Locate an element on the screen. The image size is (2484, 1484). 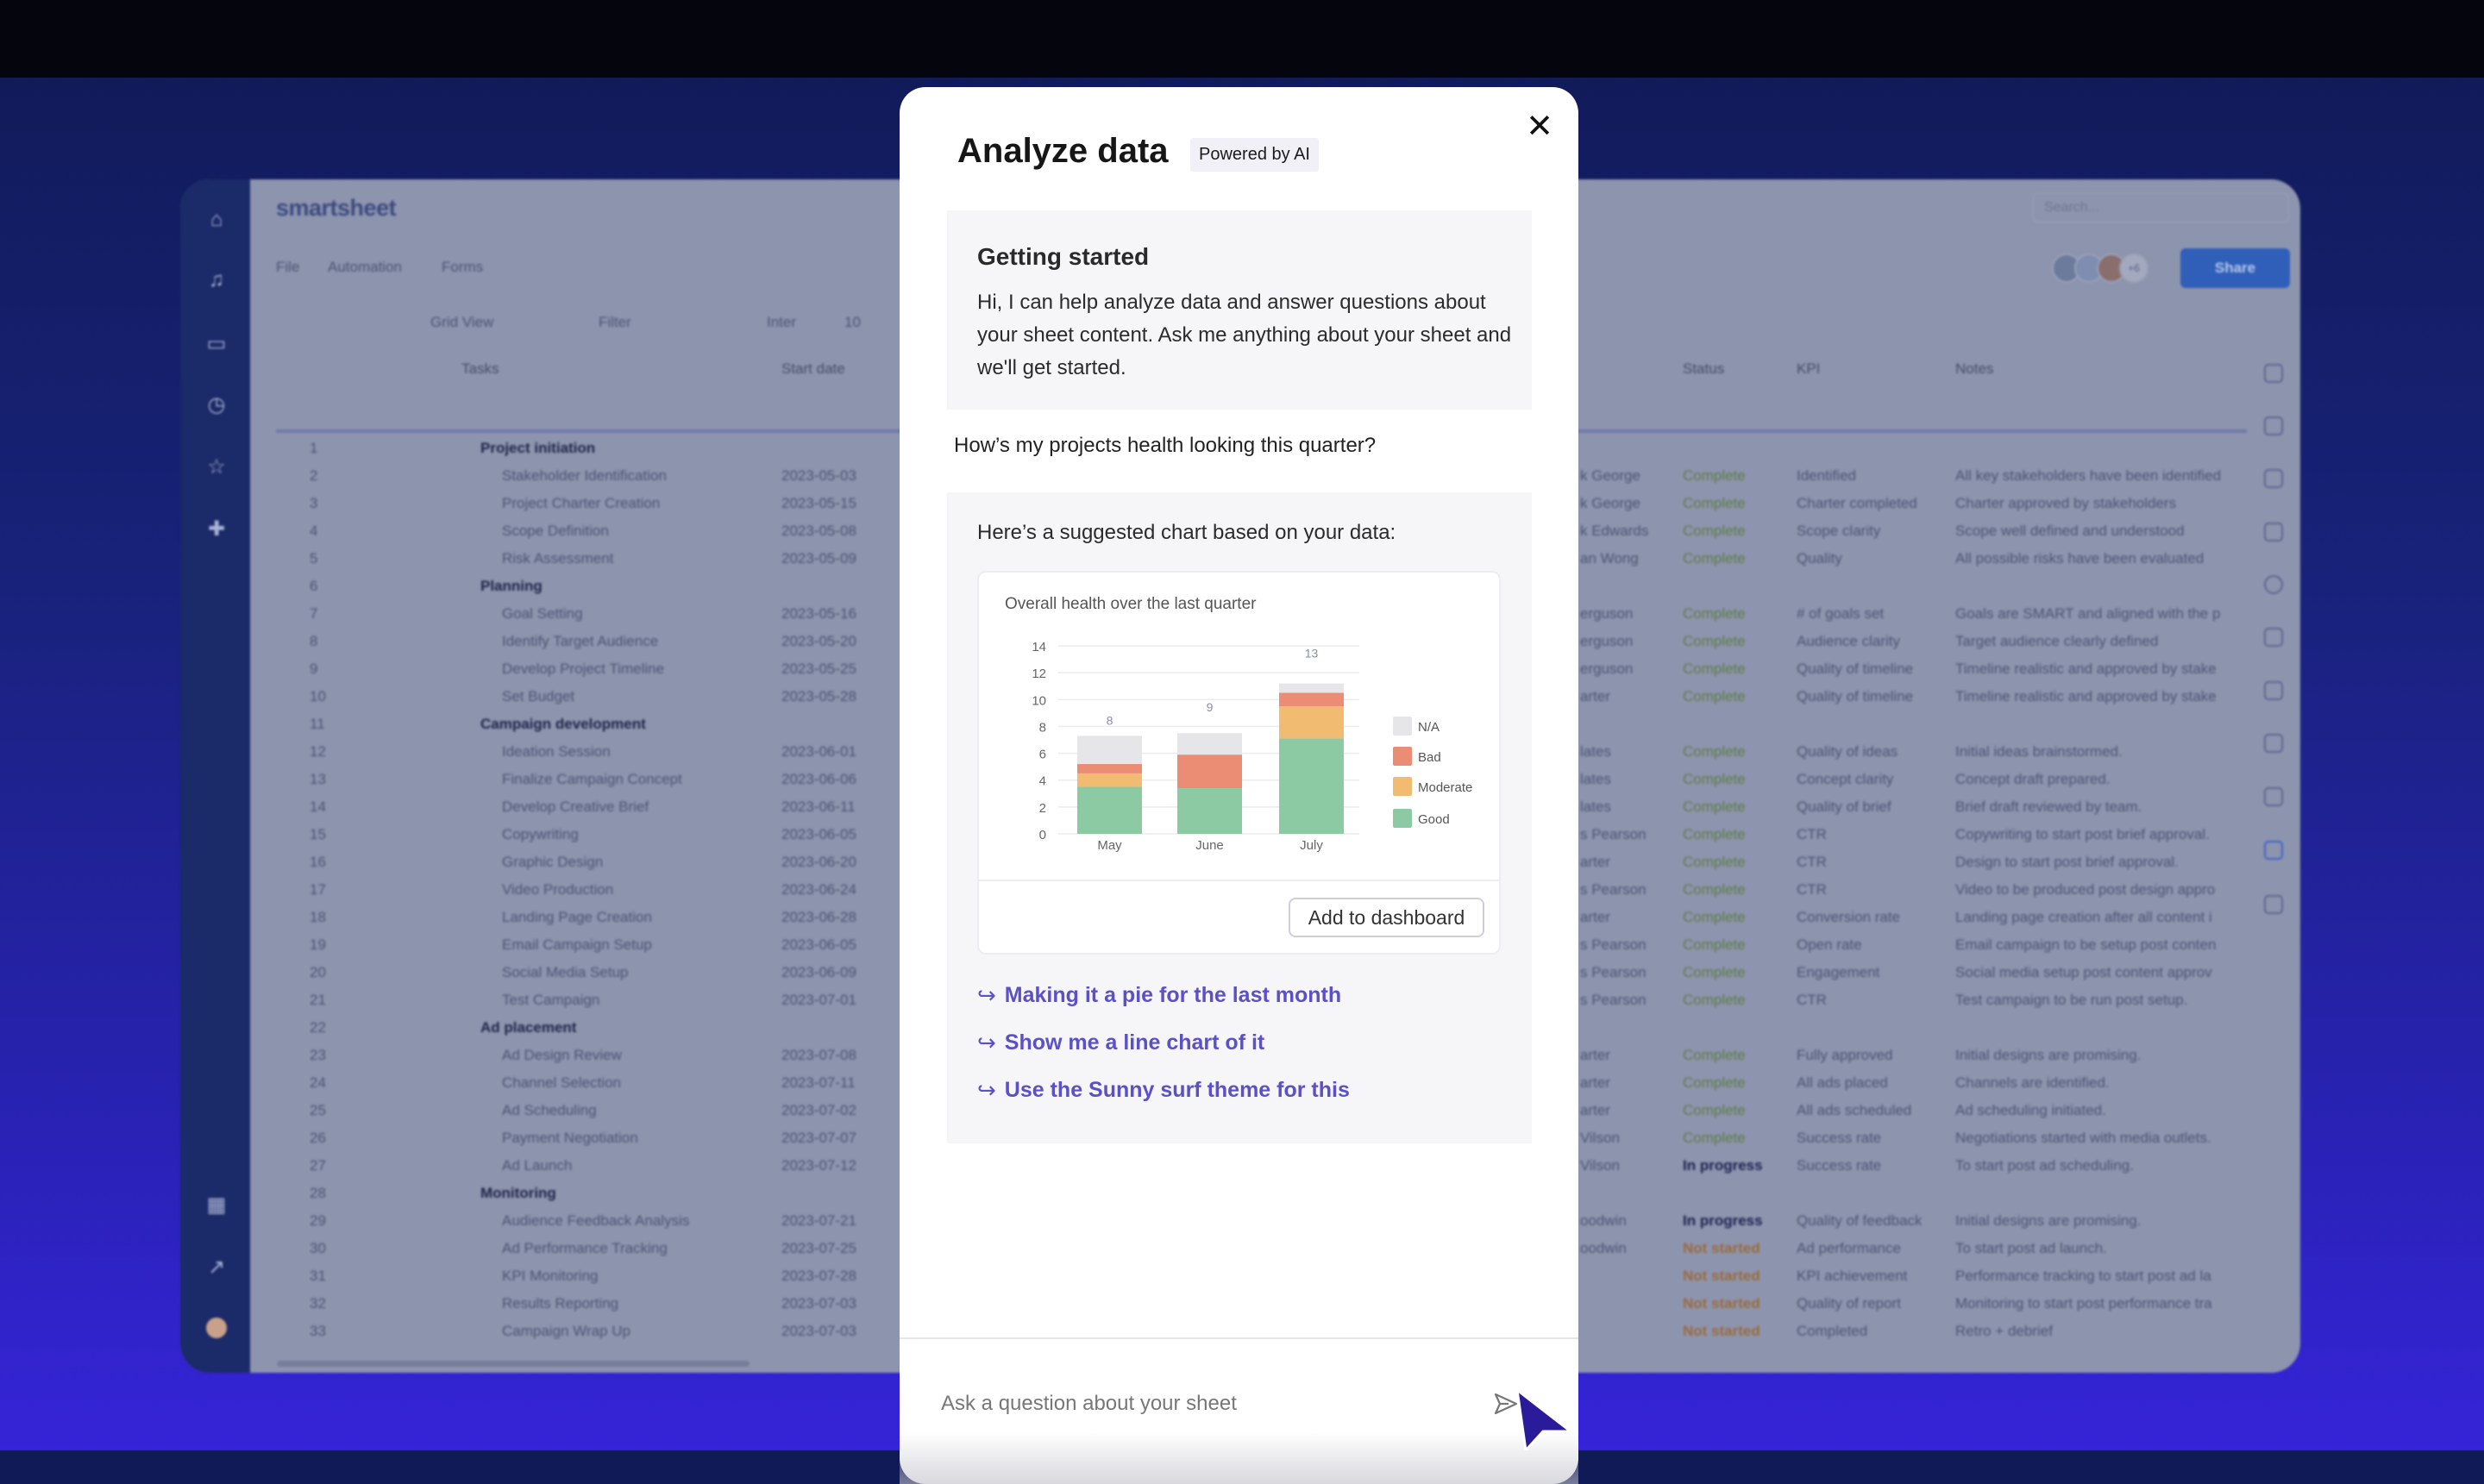
row-start-date: 2023-06-09 is located at coordinates (819, 972).